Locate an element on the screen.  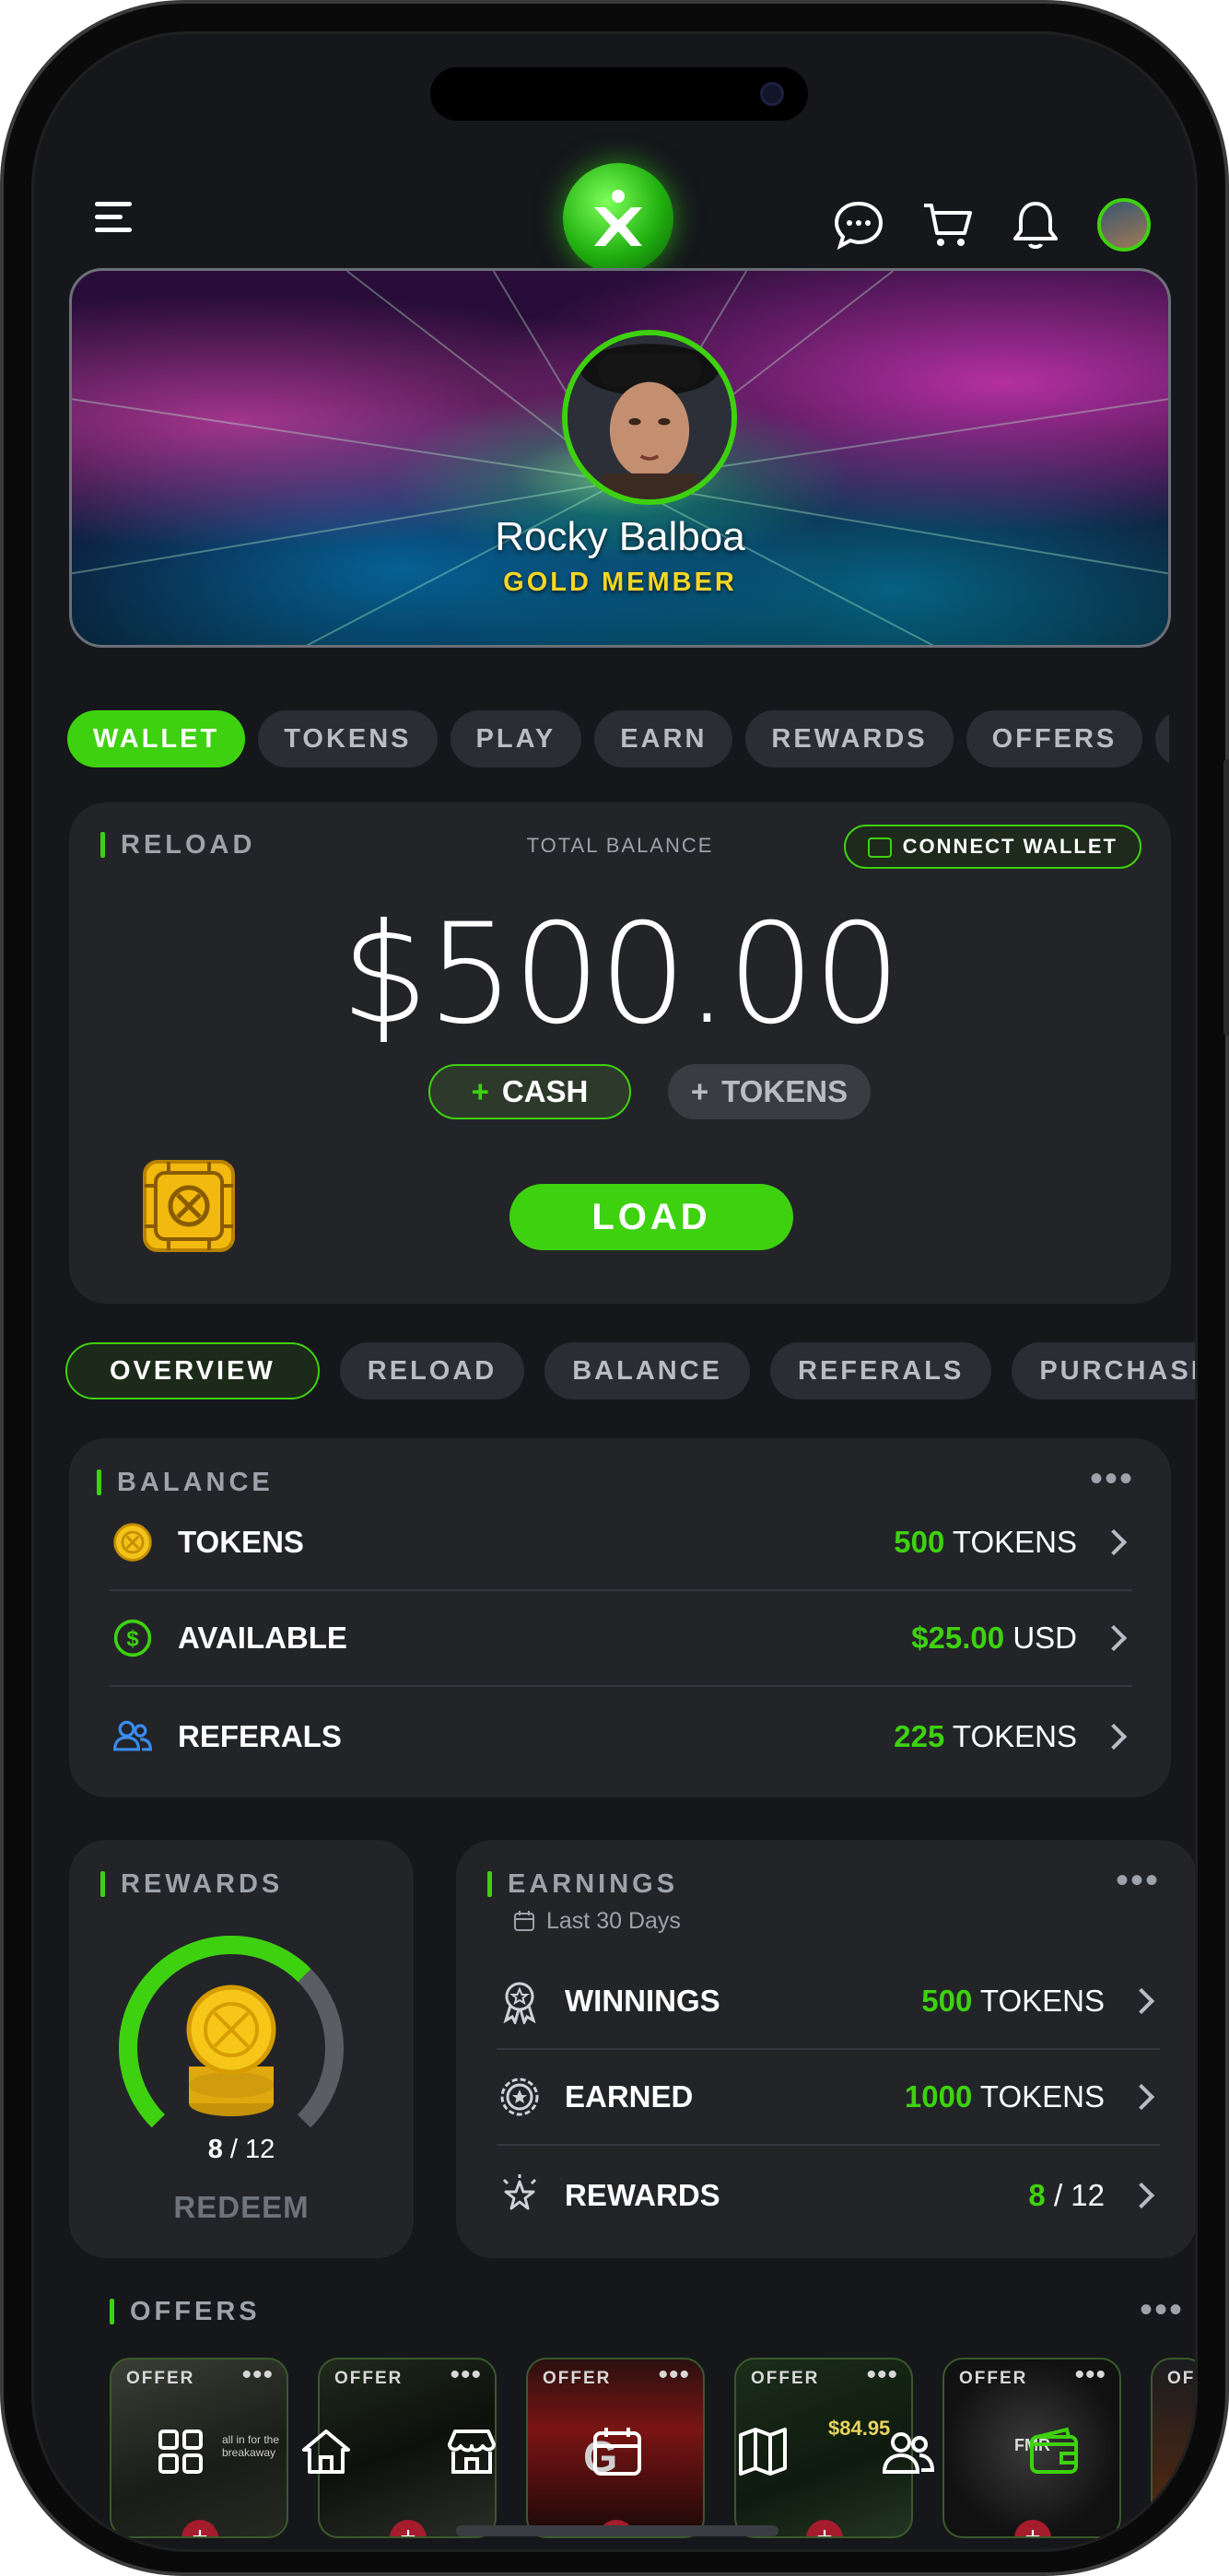
profile-photo is located at coordinates (650, 417).